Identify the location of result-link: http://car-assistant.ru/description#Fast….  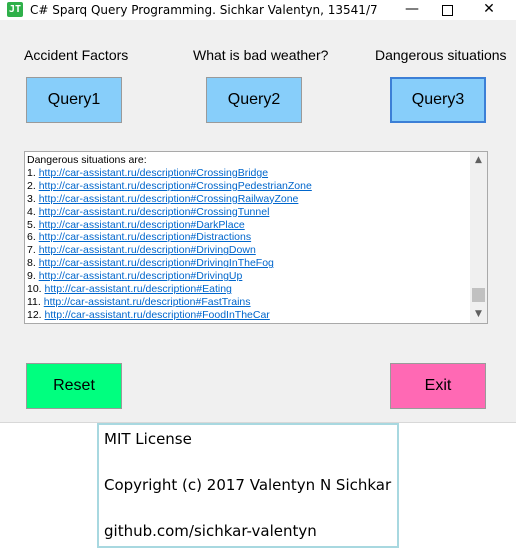
(147, 302).